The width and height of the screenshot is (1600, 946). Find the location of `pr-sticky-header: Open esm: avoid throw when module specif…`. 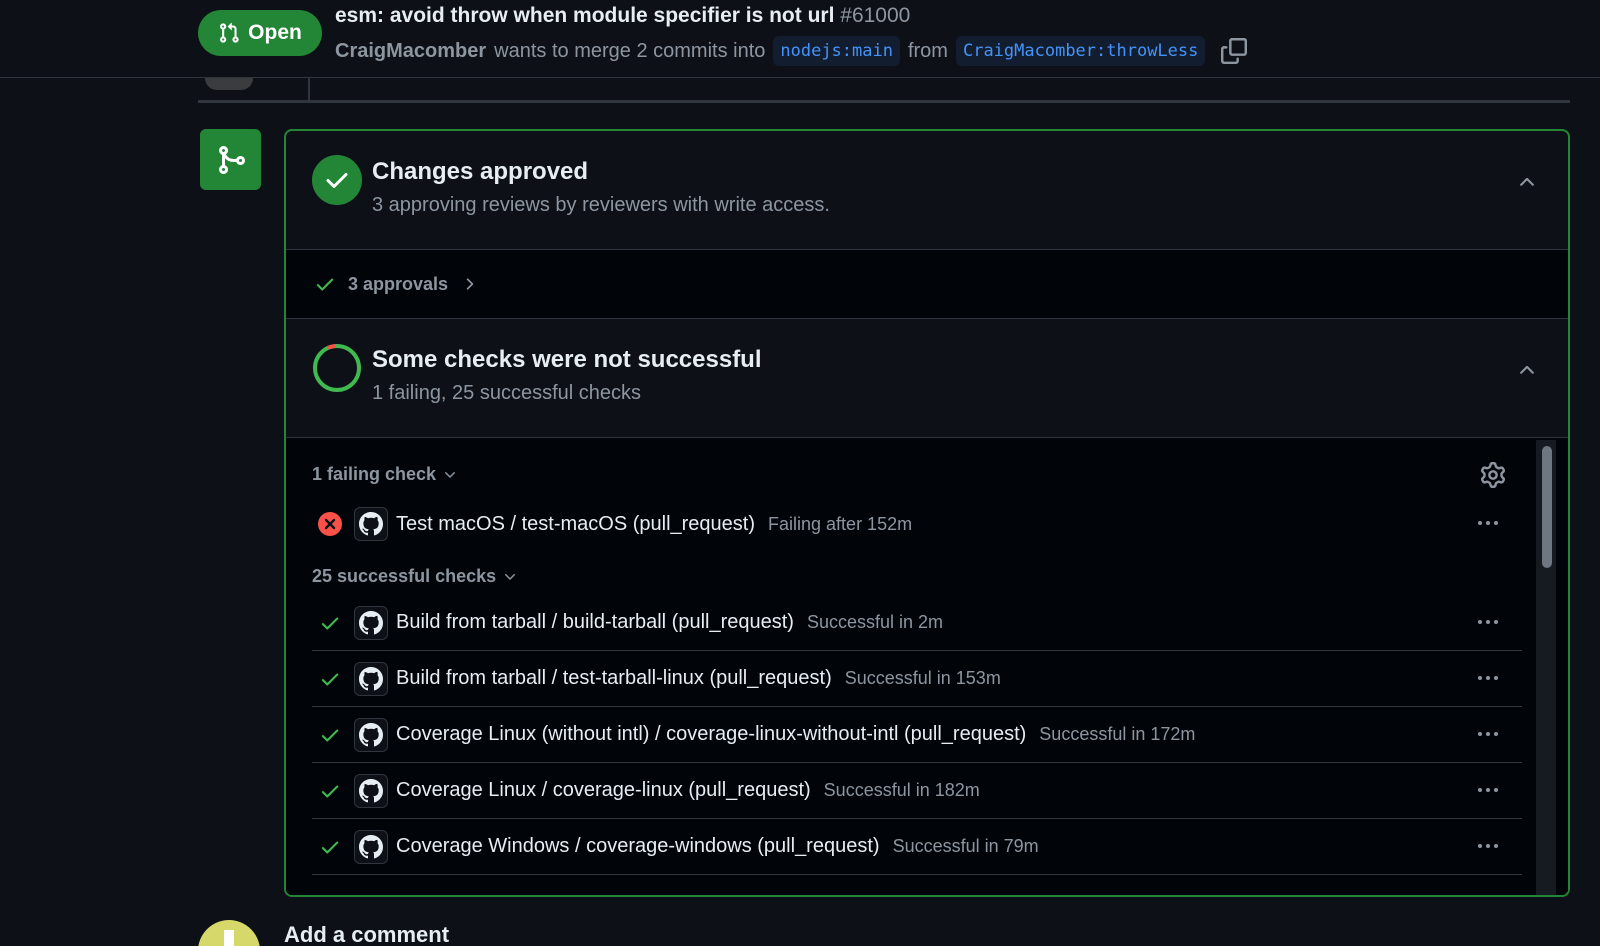

pr-sticky-header: Open esm: avoid throw when module specif… is located at coordinates (800, 39).